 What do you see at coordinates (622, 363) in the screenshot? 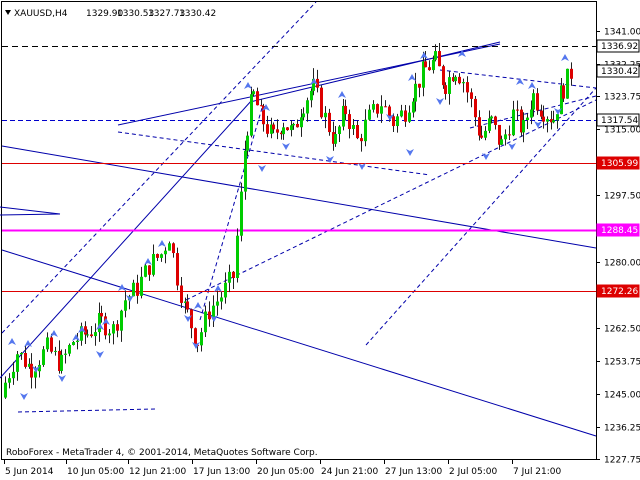
I see `y-tick-label: 1253.75` at bounding box center [622, 363].